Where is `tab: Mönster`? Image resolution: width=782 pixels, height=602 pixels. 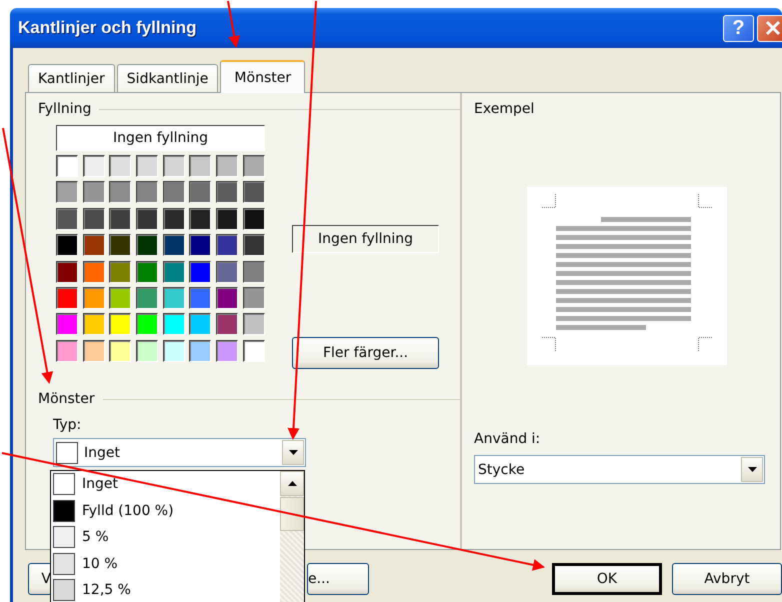 tab: Mönster is located at coordinates (263, 76).